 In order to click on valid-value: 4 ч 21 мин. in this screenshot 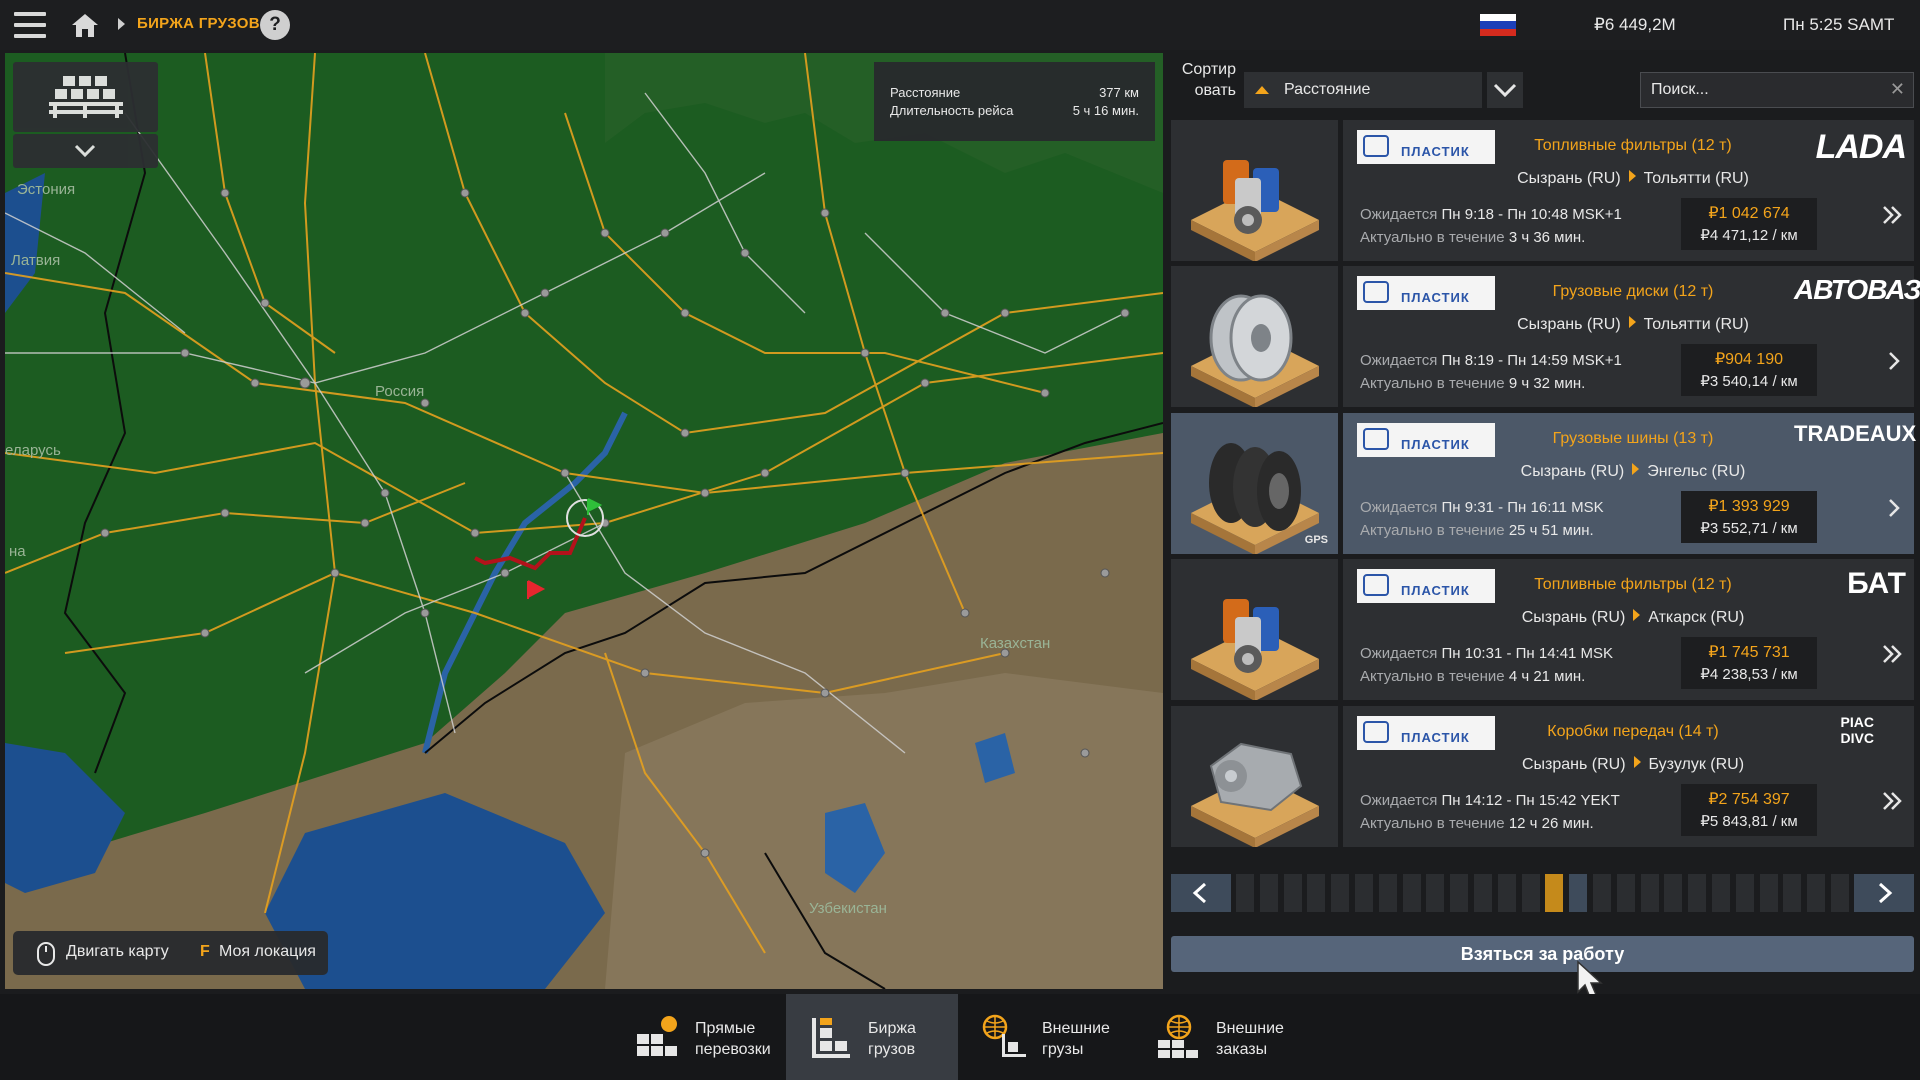, I will do `click(1547, 676)`.